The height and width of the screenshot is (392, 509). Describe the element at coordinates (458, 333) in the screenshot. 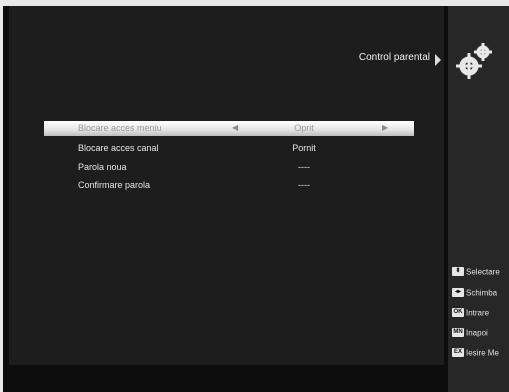

I see `menu-key-icon: MN` at that location.